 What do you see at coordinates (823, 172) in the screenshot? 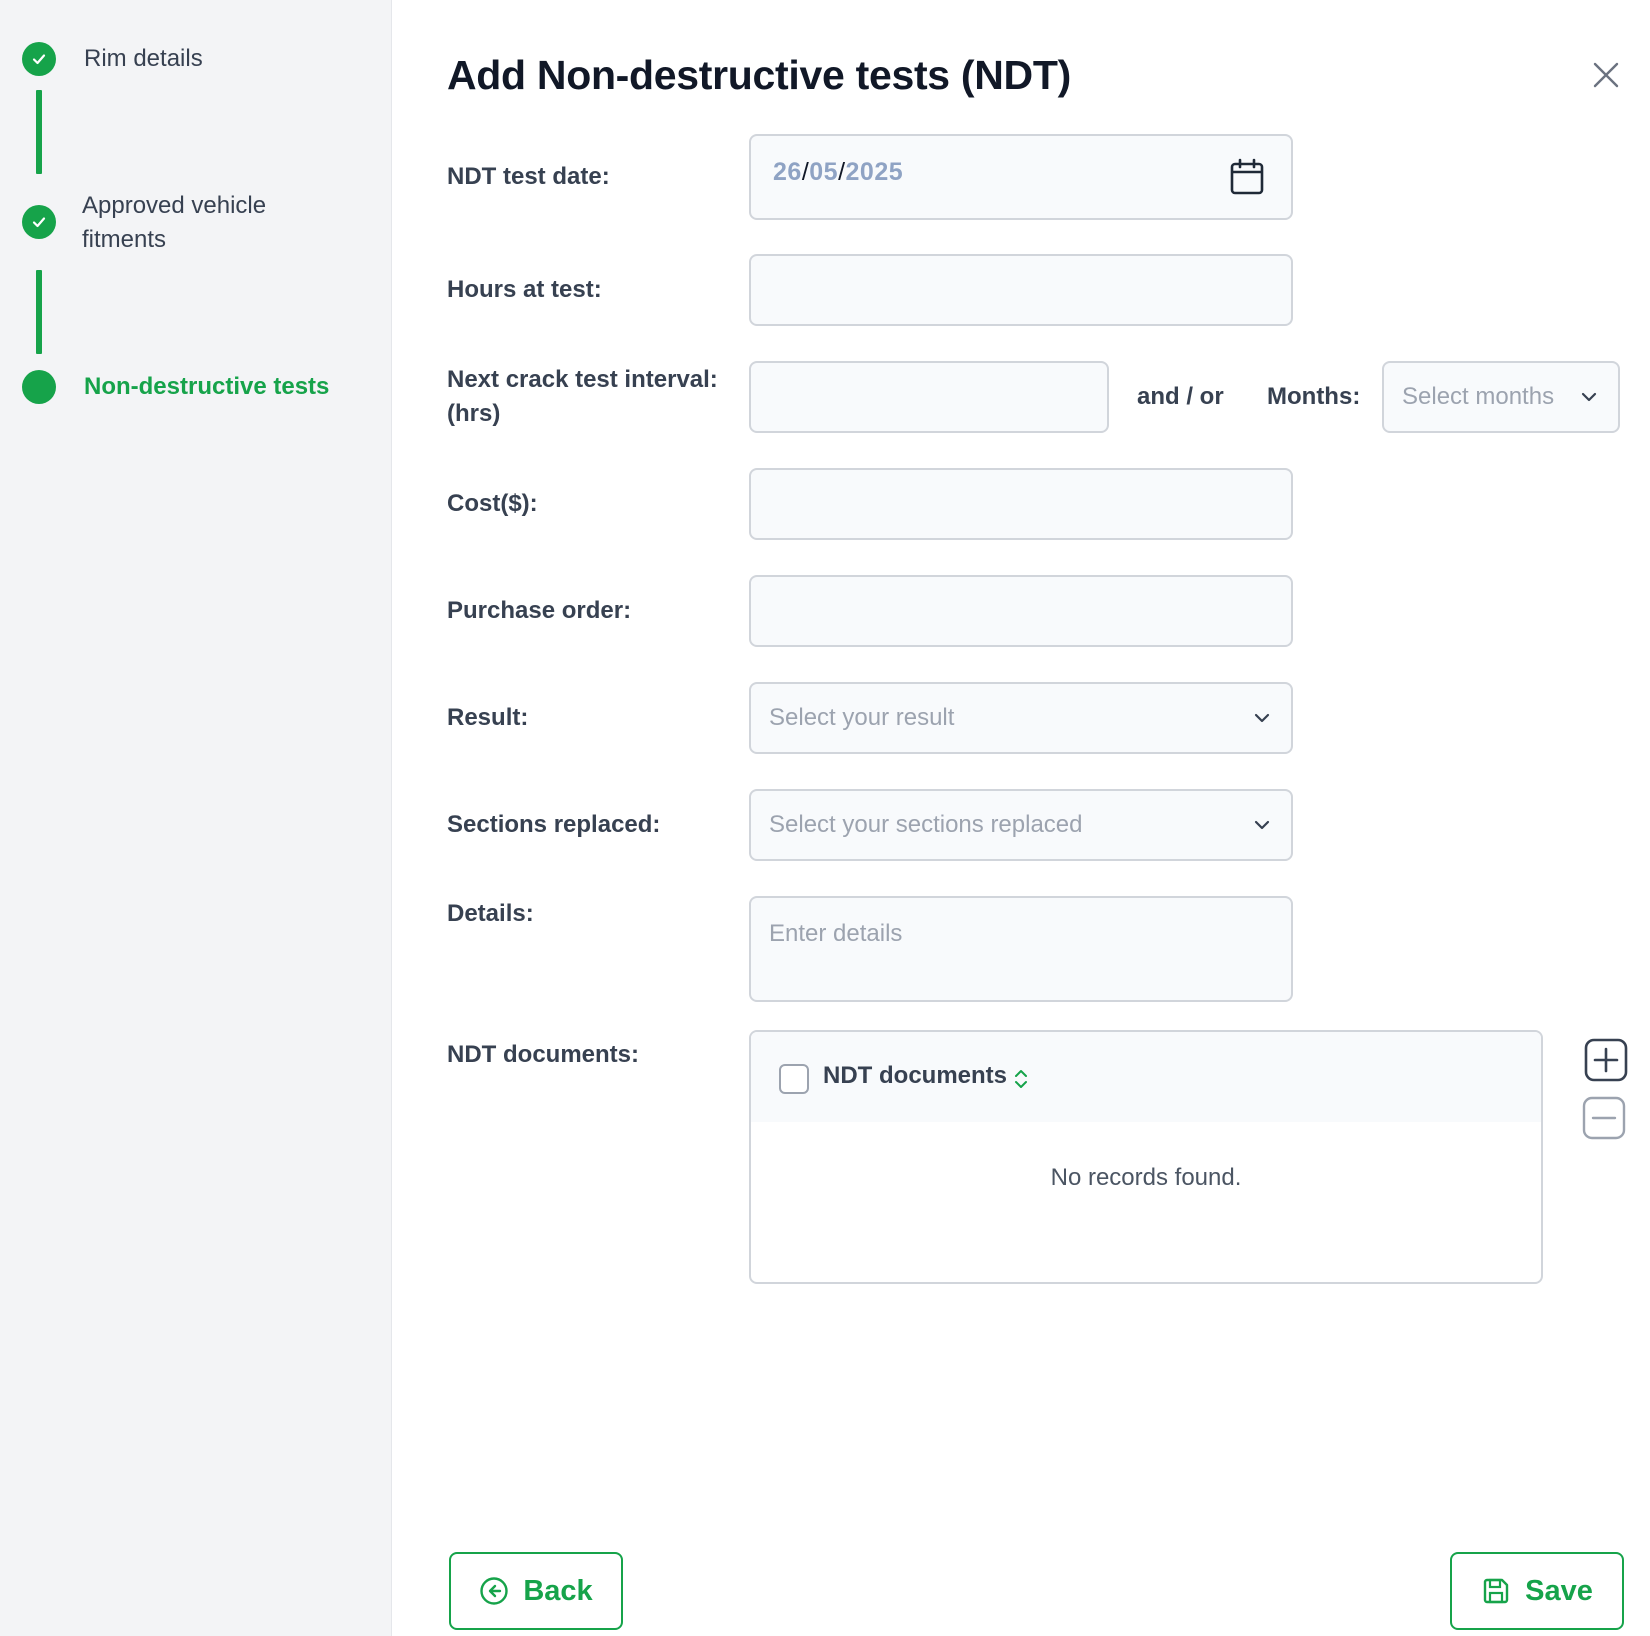
I see `date-month: 05` at bounding box center [823, 172].